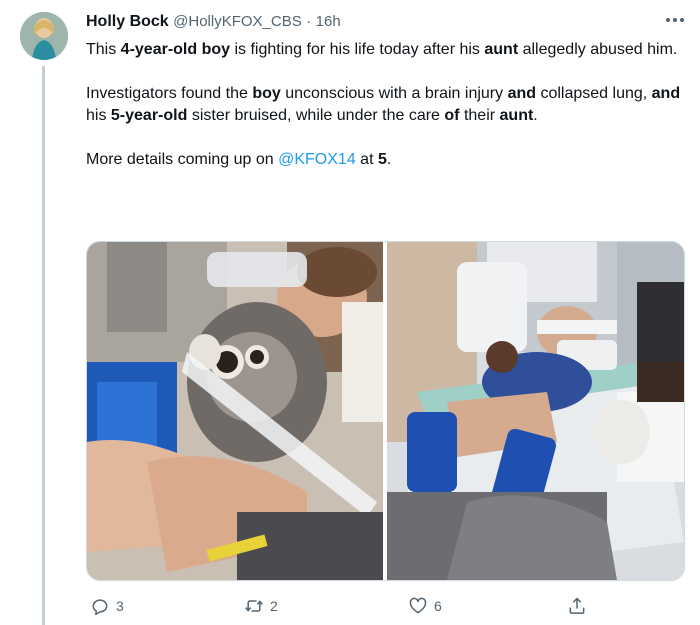 The width and height of the screenshot is (700, 625). I want to click on text-segment: his, so click(98, 115).